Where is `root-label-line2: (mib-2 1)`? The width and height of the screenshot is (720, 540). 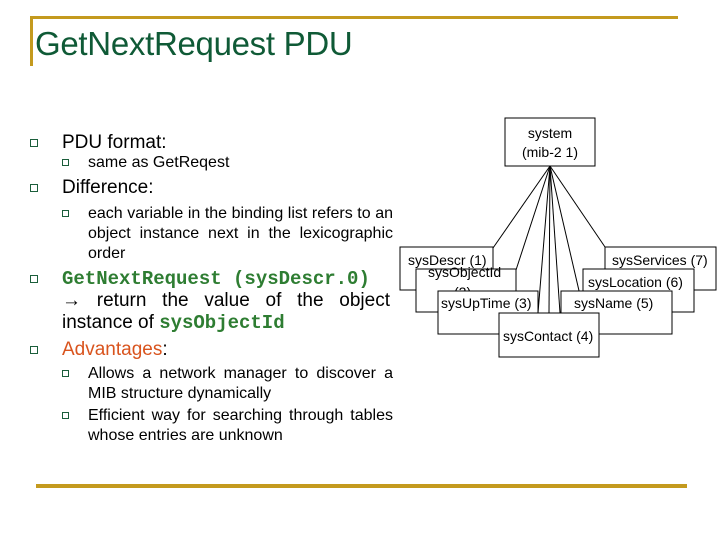
root-label-line2: (mib-2 1) is located at coordinates (550, 152).